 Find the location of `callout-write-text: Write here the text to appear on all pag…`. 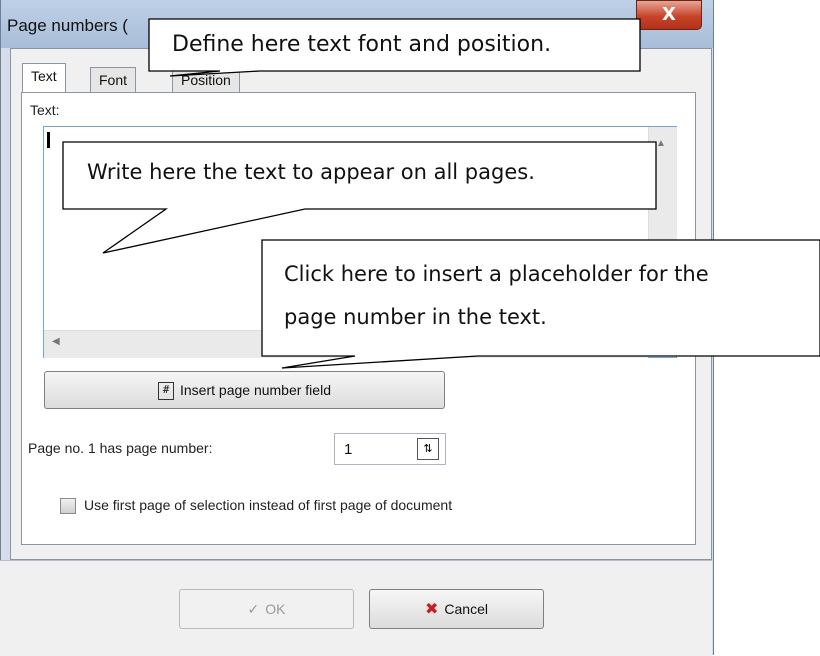

callout-write-text: Write here the text to appear on all pag… is located at coordinates (311, 172).